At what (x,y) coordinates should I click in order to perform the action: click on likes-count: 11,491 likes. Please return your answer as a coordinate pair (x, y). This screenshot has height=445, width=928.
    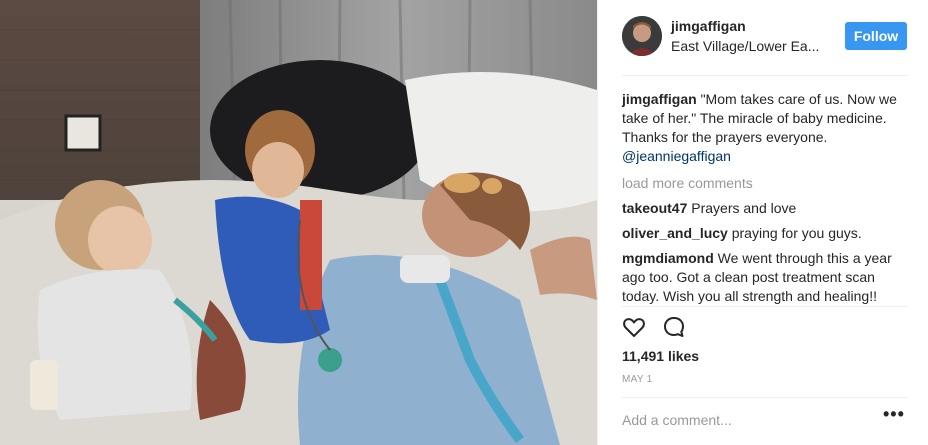
    Looking at the image, I should click on (660, 356).